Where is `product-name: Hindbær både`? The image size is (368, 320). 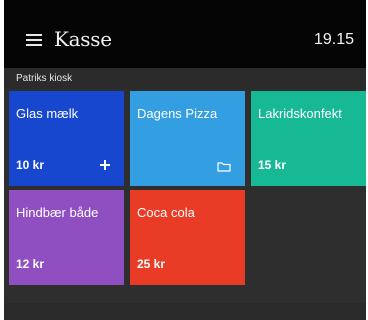 product-name: Hindbær både is located at coordinates (57, 212).